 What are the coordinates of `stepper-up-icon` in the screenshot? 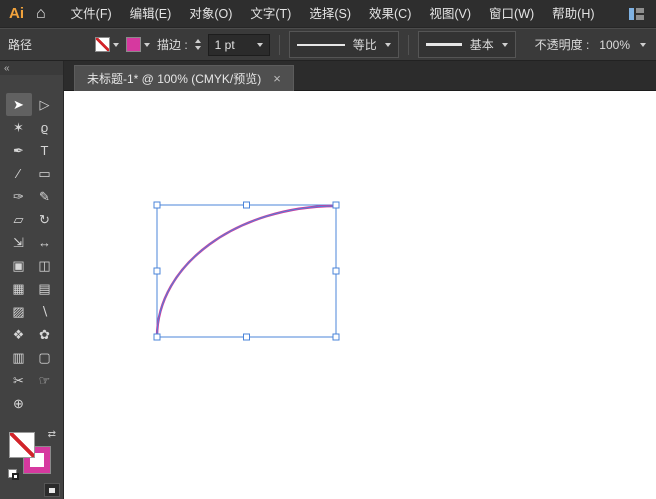 It's located at (197, 41).